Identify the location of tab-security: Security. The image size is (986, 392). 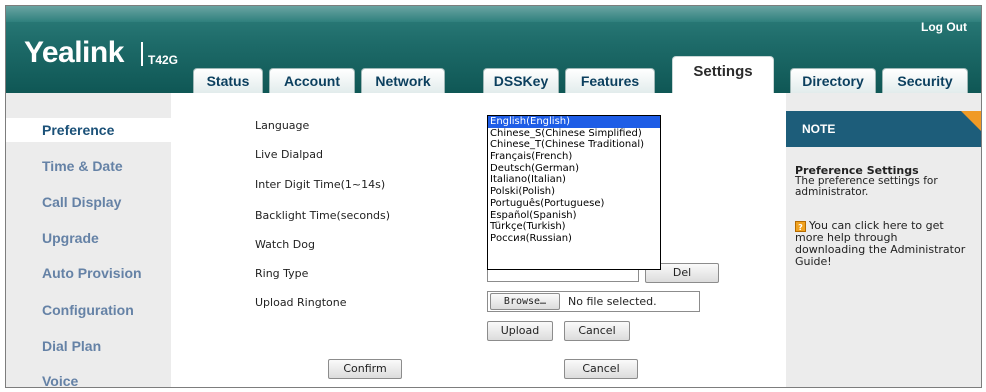
(925, 80).